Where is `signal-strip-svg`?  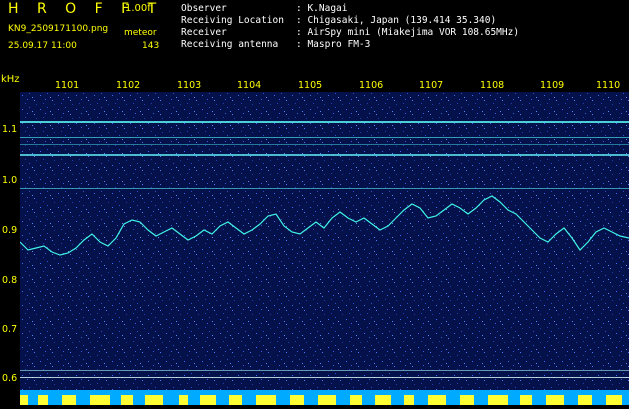
signal-strip-svg is located at coordinates (324, 400).